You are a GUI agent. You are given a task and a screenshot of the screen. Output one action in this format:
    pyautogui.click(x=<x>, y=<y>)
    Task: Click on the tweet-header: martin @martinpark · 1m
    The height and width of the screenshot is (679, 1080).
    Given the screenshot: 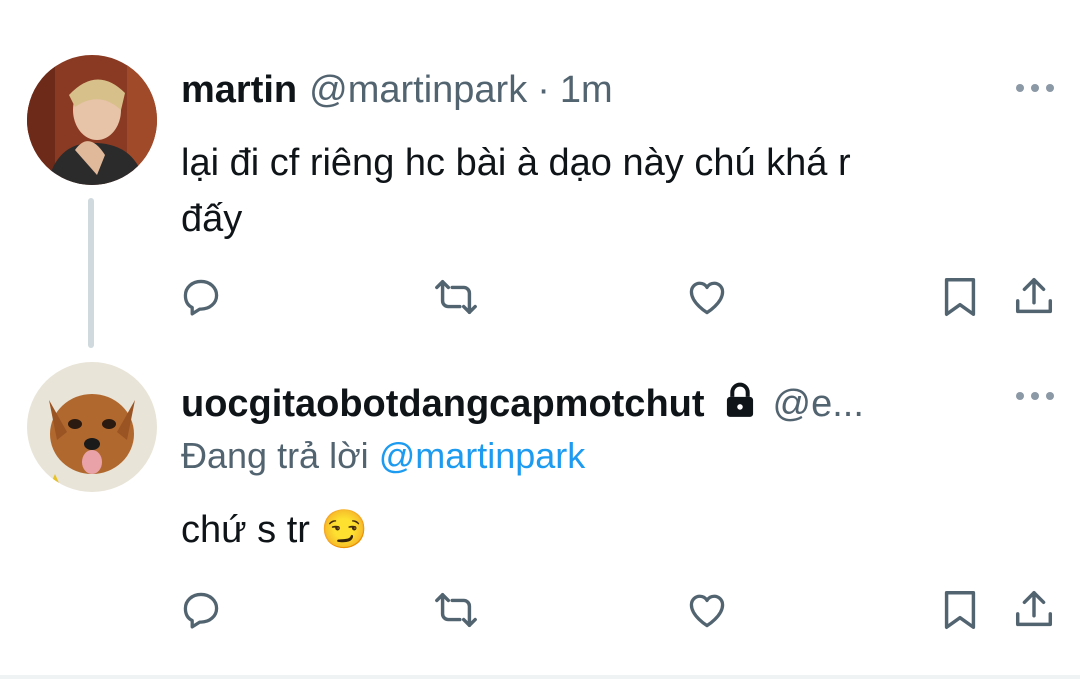 What is the action you would take?
    pyautogui.click(x=397, y=90)
    